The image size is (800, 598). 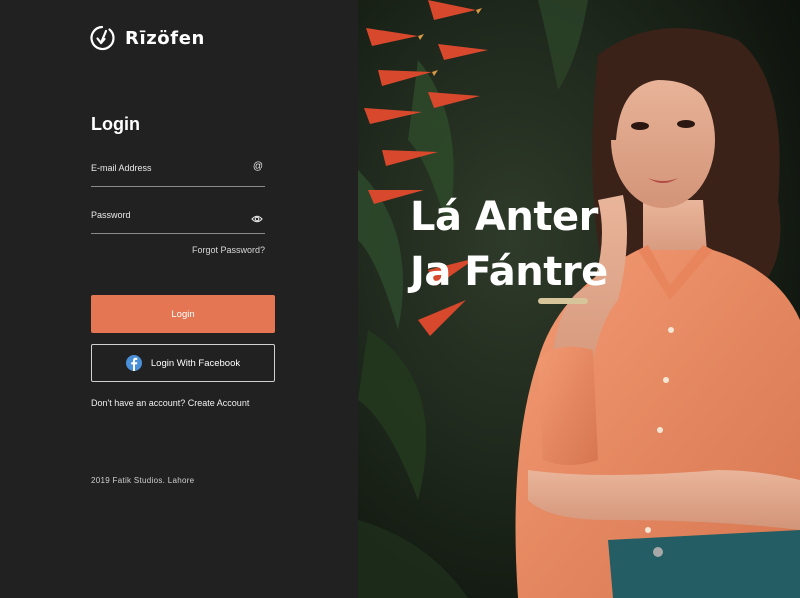 I want to click on email-label: E-mail Address, so click(x=121, y=168).